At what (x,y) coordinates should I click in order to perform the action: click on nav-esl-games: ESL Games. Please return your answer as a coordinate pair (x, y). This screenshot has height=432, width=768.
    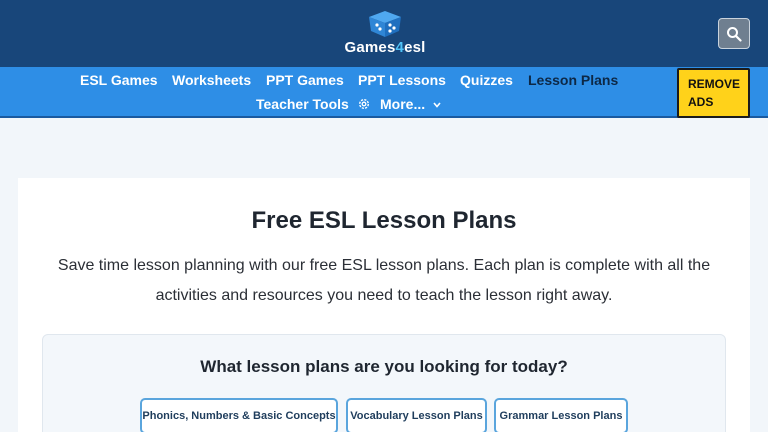
    Looking at the image, I should click on (119, 80).